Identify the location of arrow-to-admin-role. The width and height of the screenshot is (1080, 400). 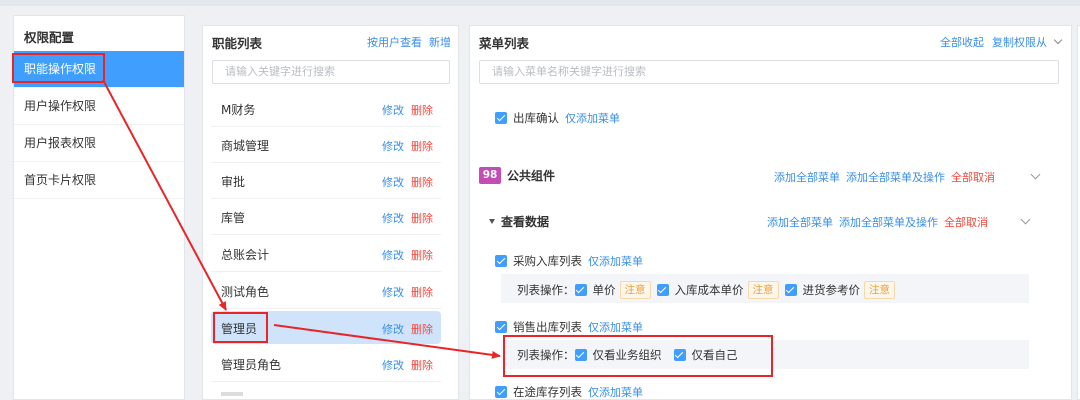
(164, 195).